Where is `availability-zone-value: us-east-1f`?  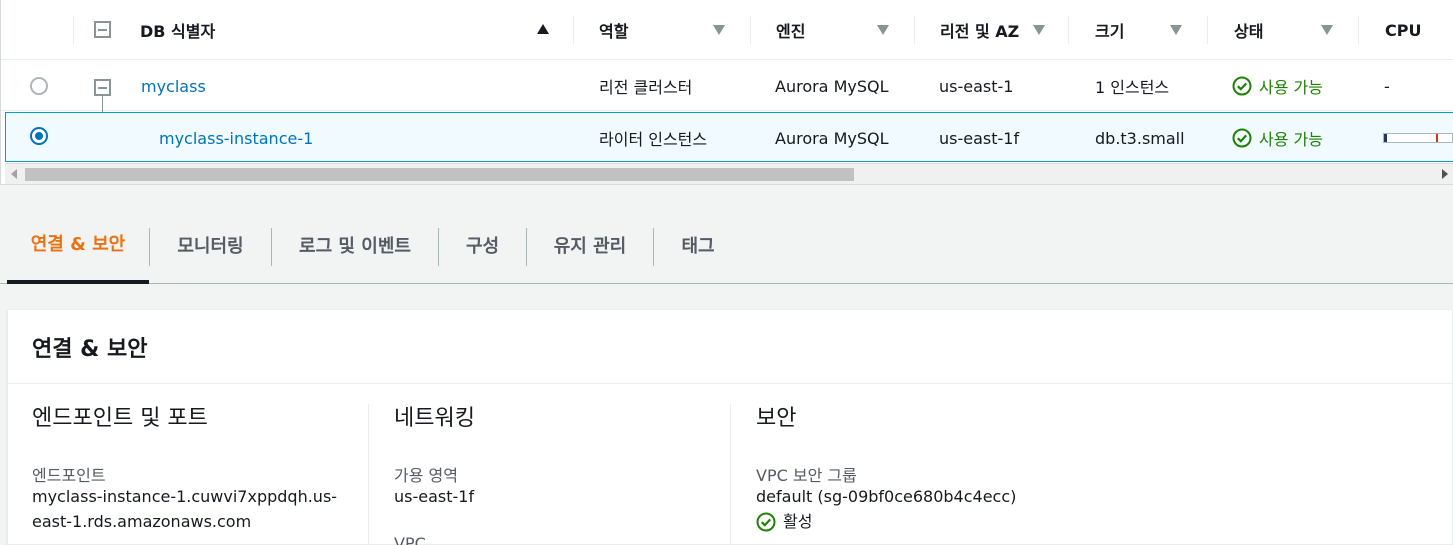
availability-zone-value: us-east-1f is located at coordinates (434, 496).